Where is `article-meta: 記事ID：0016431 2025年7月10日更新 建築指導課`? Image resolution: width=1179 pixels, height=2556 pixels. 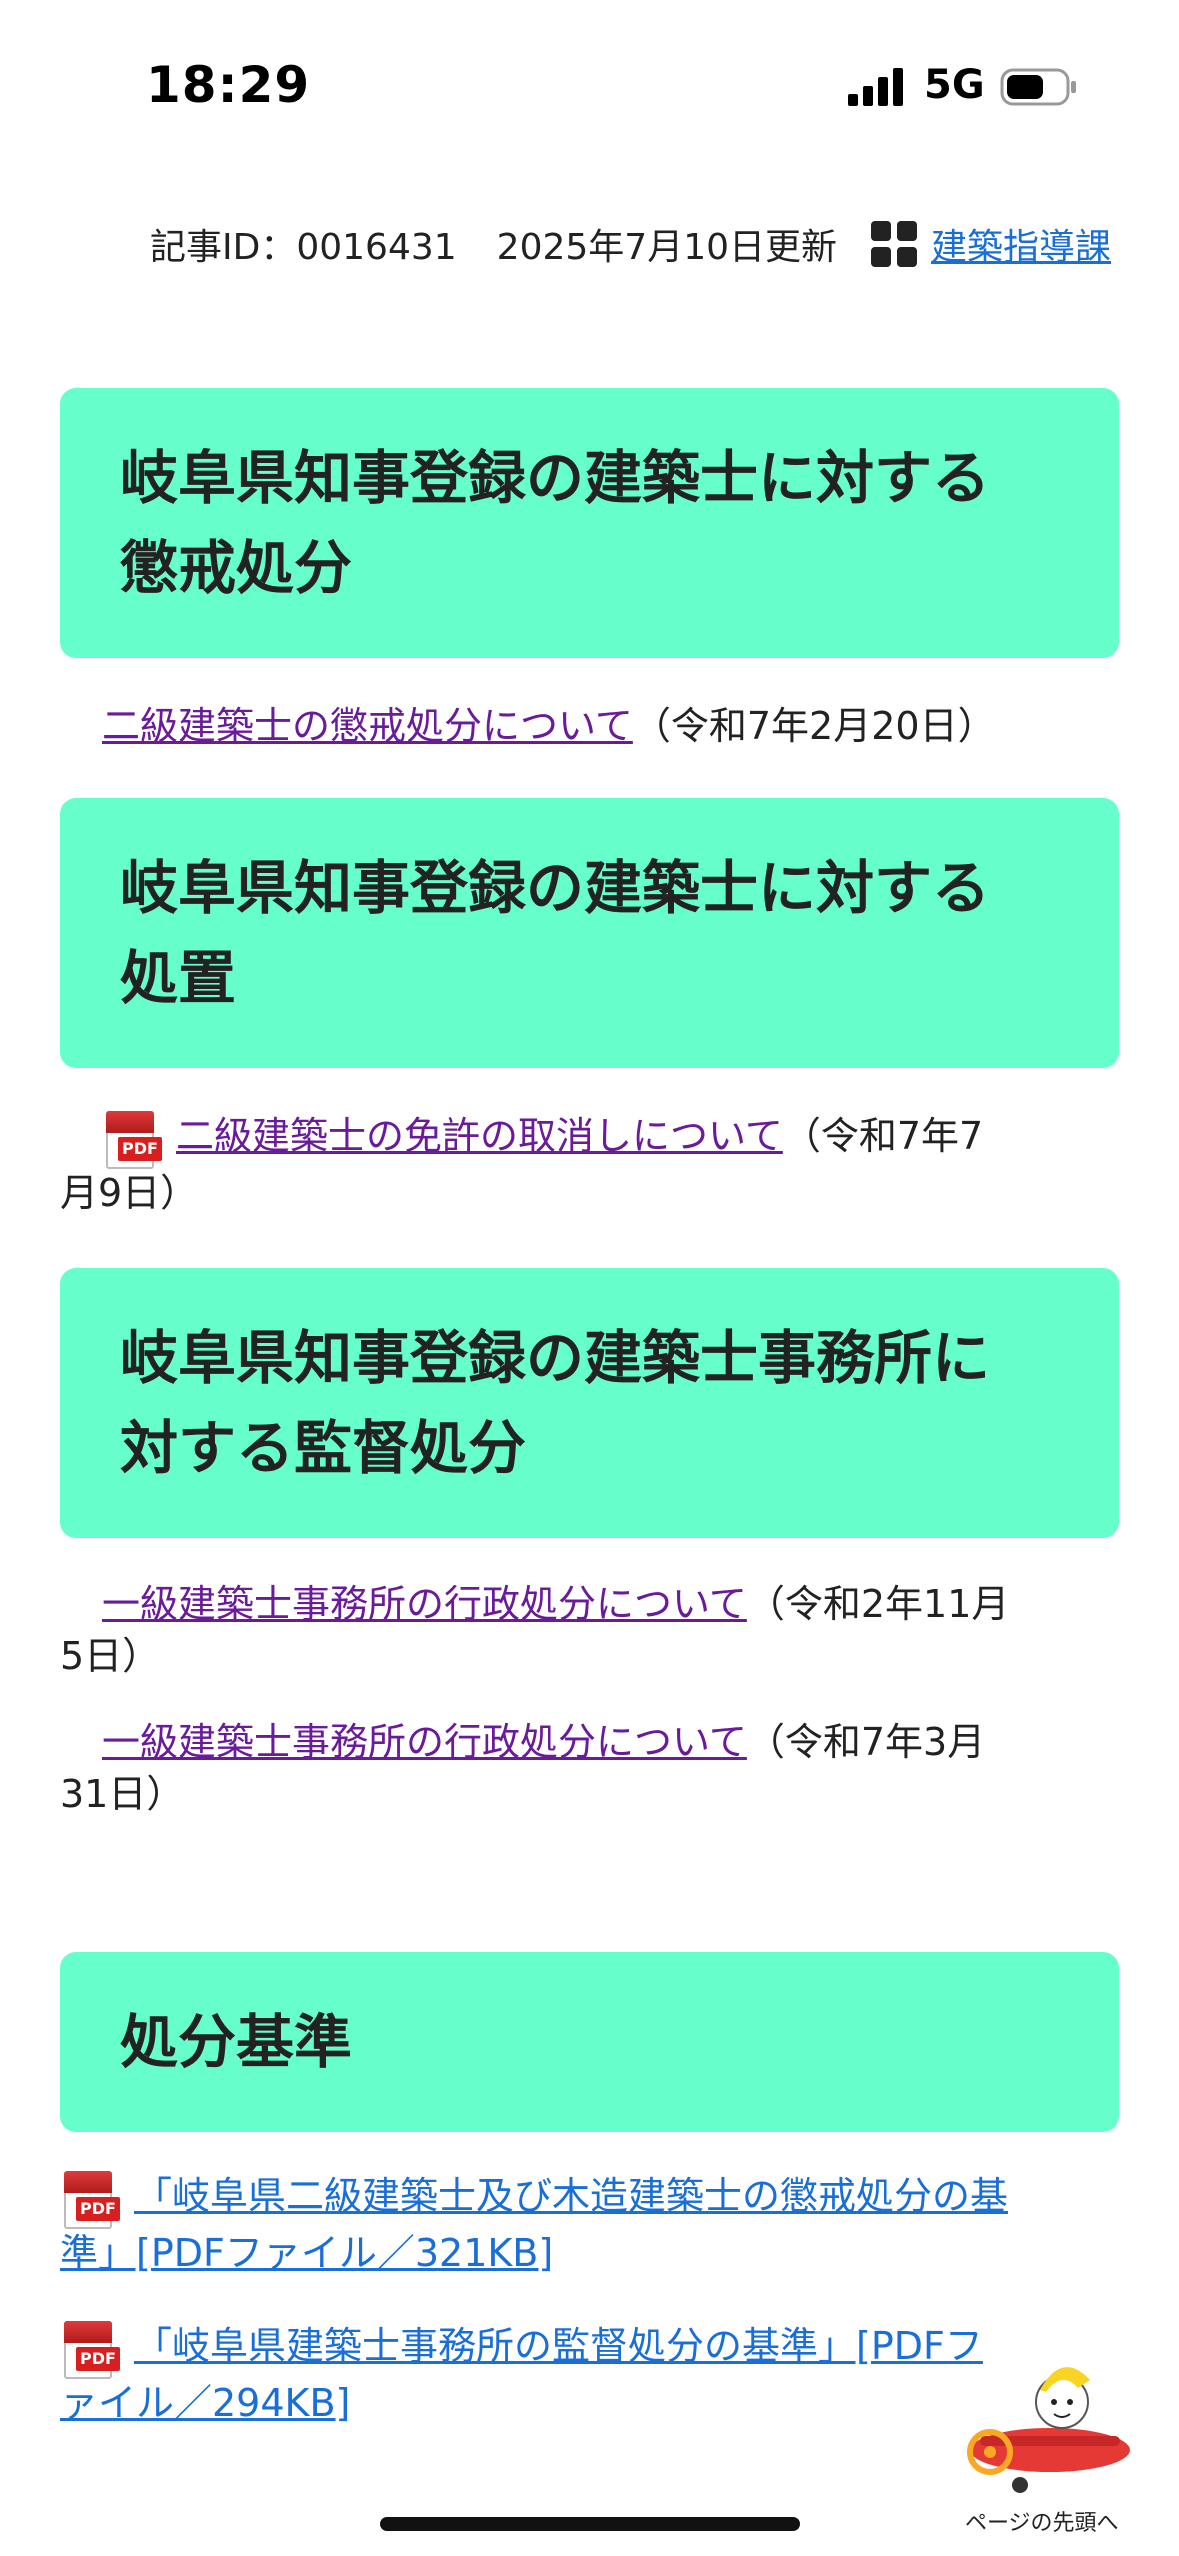 article-meta: 記事ID：0016431 2025年7月10日更新 建築指導課 is located at coordinates (635, 244).